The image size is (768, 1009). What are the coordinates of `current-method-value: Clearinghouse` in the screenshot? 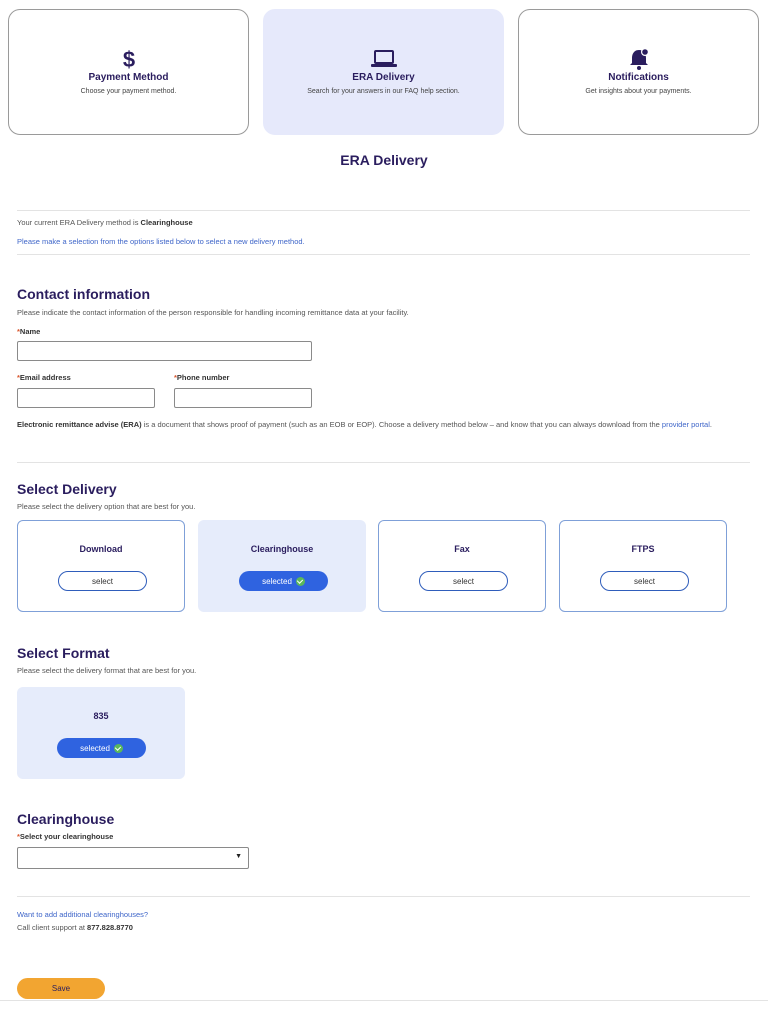 It's located at (166, 222).